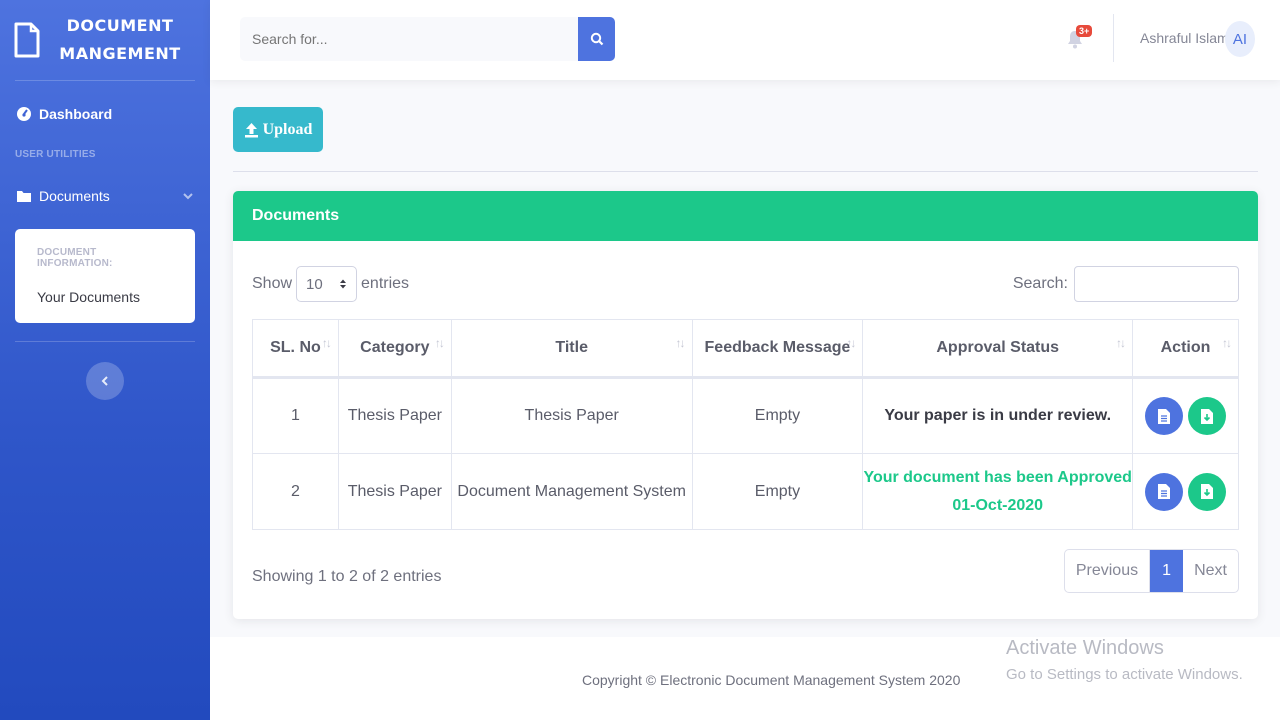  I want to click on show-label: Show, so click(272, 283).